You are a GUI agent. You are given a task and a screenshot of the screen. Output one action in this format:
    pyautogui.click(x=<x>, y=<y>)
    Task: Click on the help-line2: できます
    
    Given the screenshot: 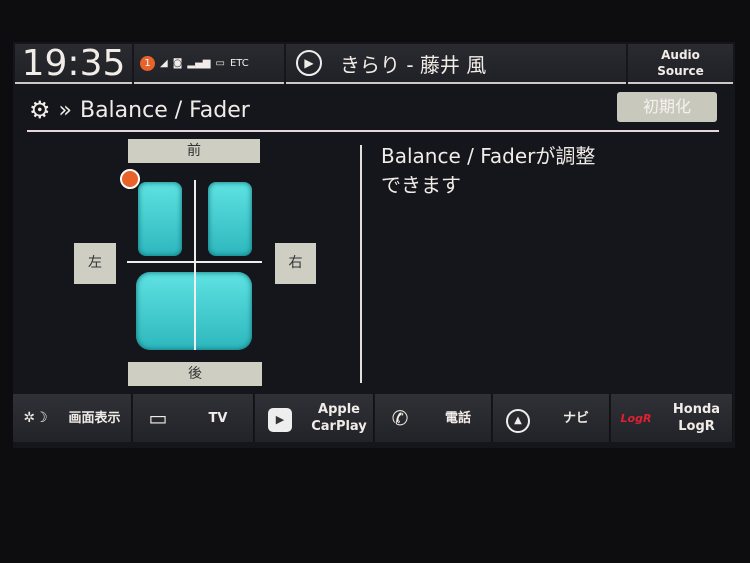 What is the action you would take?
    pyautogui.click(x=421, y=185)
    